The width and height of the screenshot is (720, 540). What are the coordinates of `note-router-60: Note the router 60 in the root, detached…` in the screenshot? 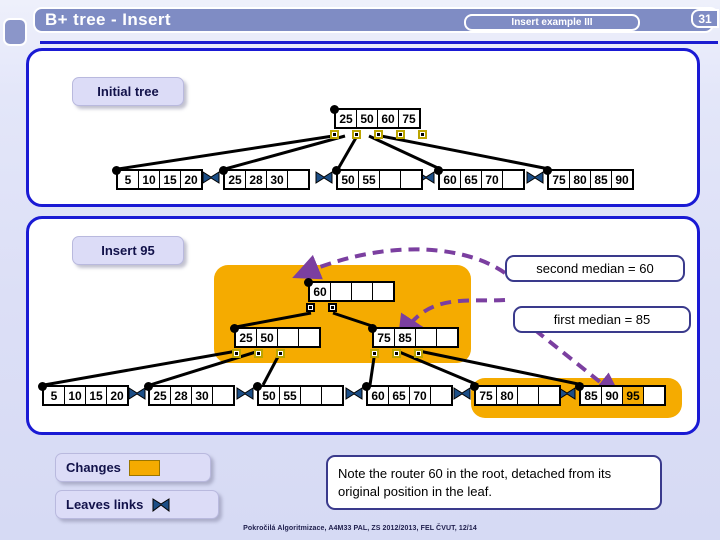 It's located at (494, 482).